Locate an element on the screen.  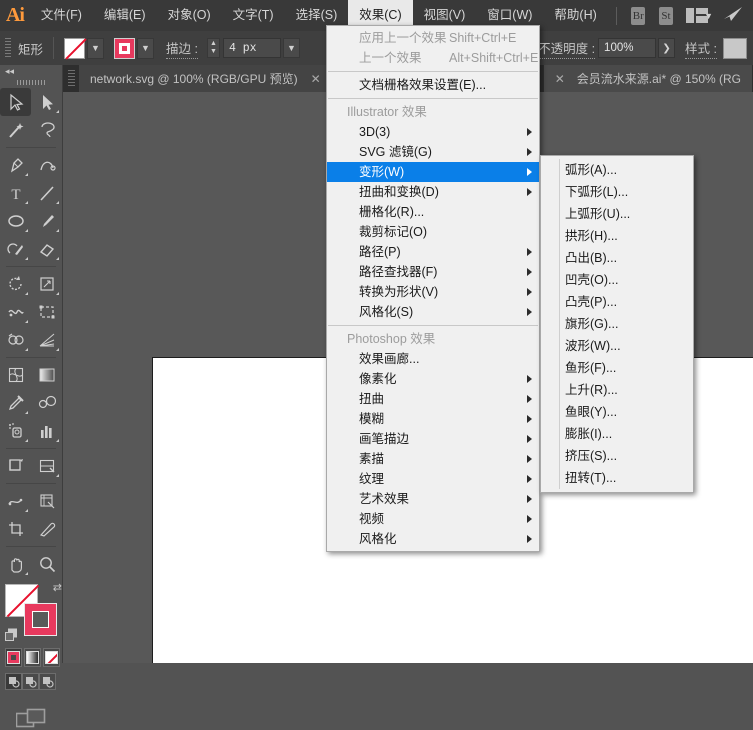
draw-behind-mode is located at coordinates (30, 681).